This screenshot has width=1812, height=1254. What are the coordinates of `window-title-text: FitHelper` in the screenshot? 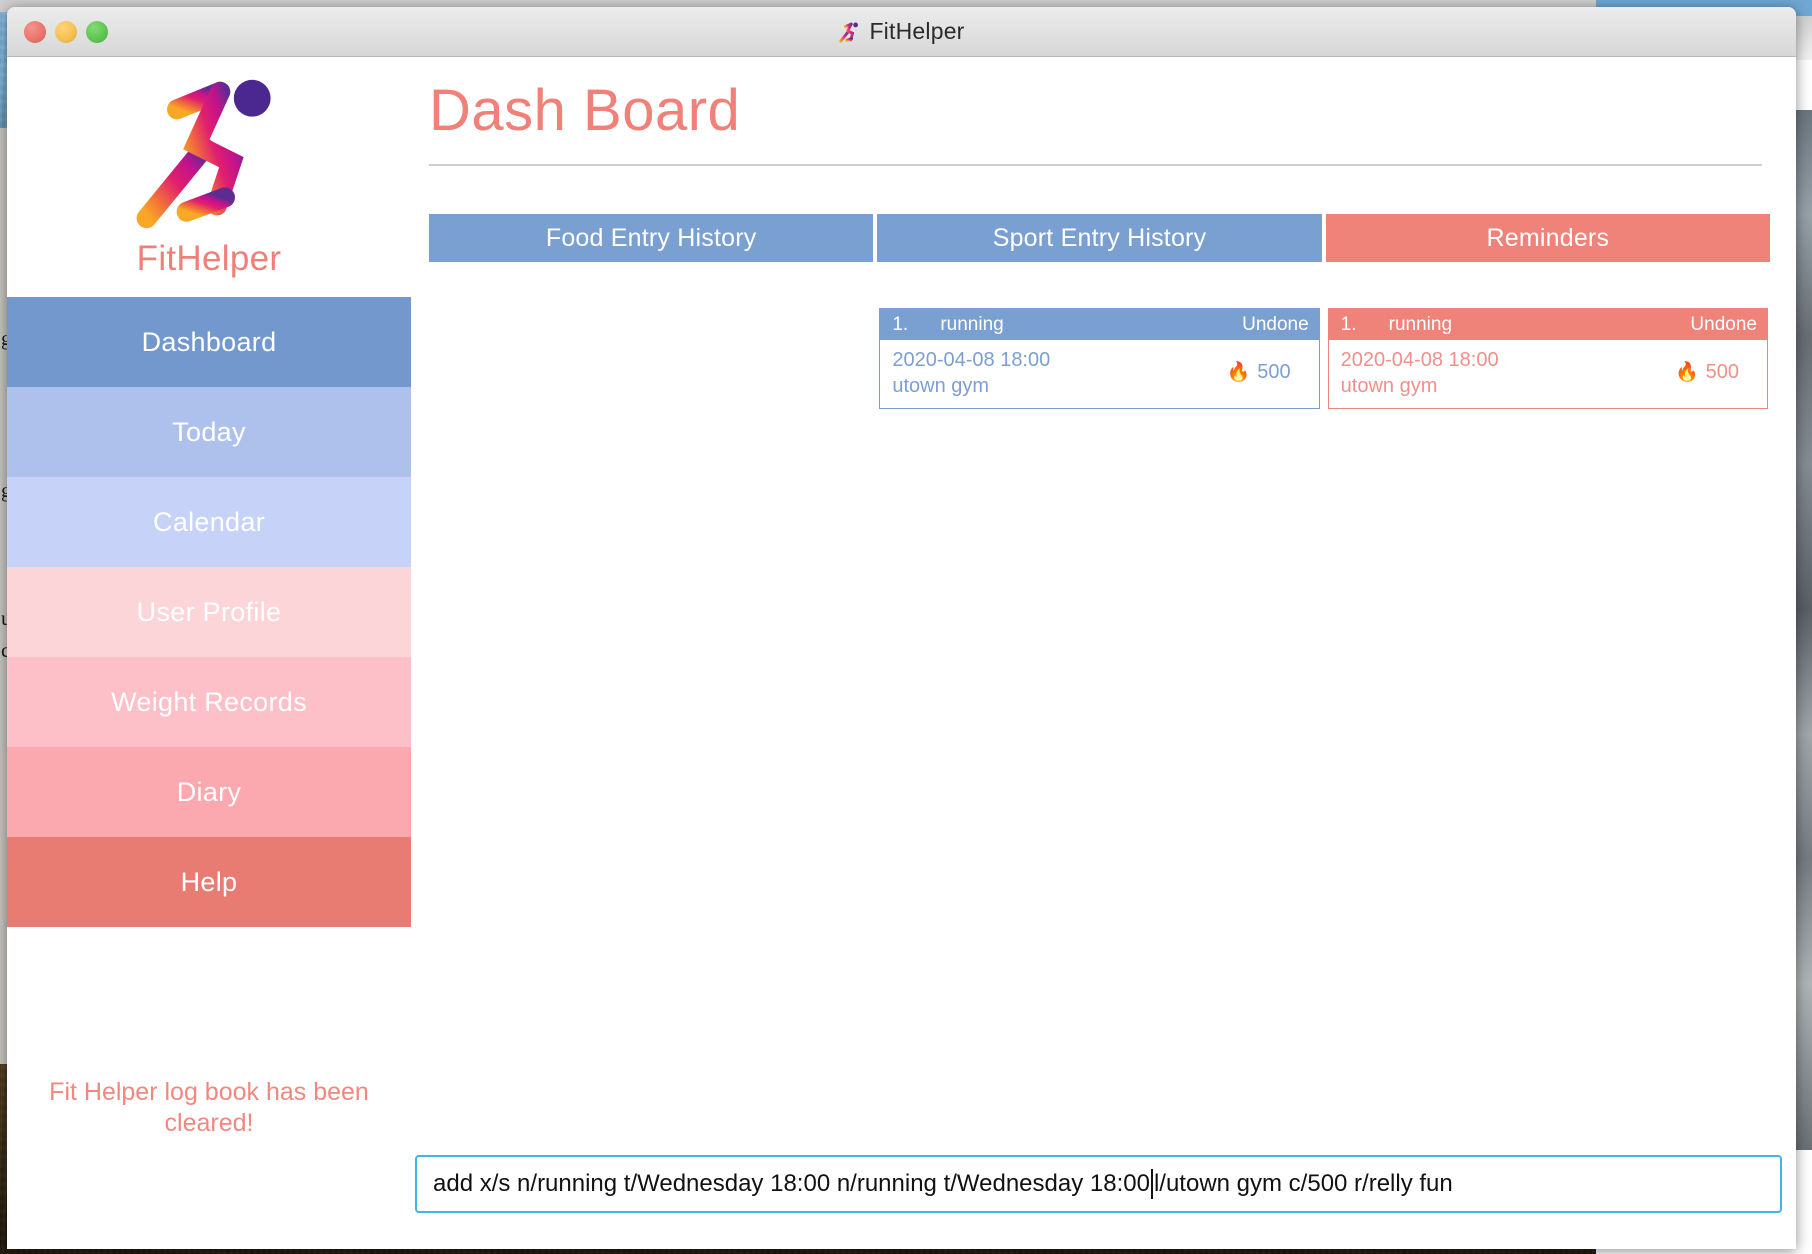 It's located at (917, 31).